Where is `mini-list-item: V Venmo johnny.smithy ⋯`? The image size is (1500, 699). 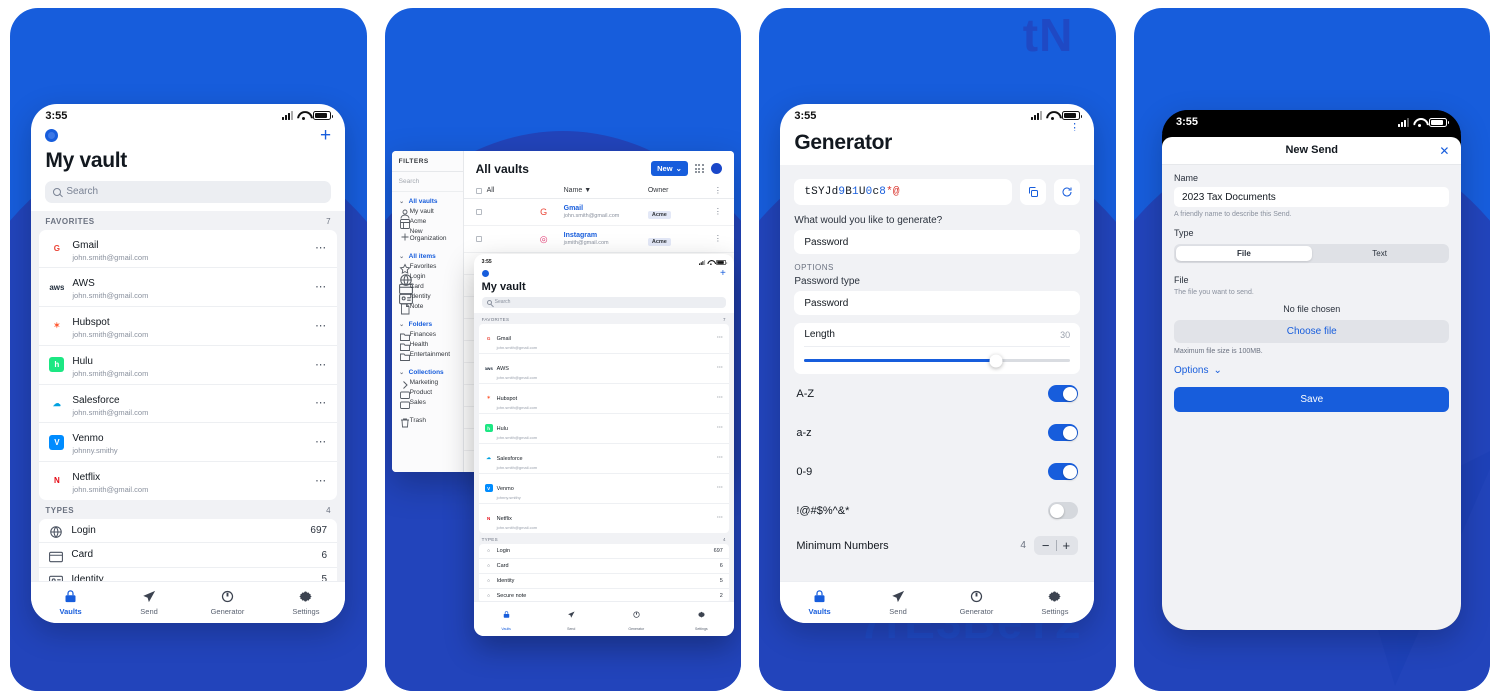 mini-list-item: V Venmo johnny.smithy ⋯ is located at coordinates (603, 489).